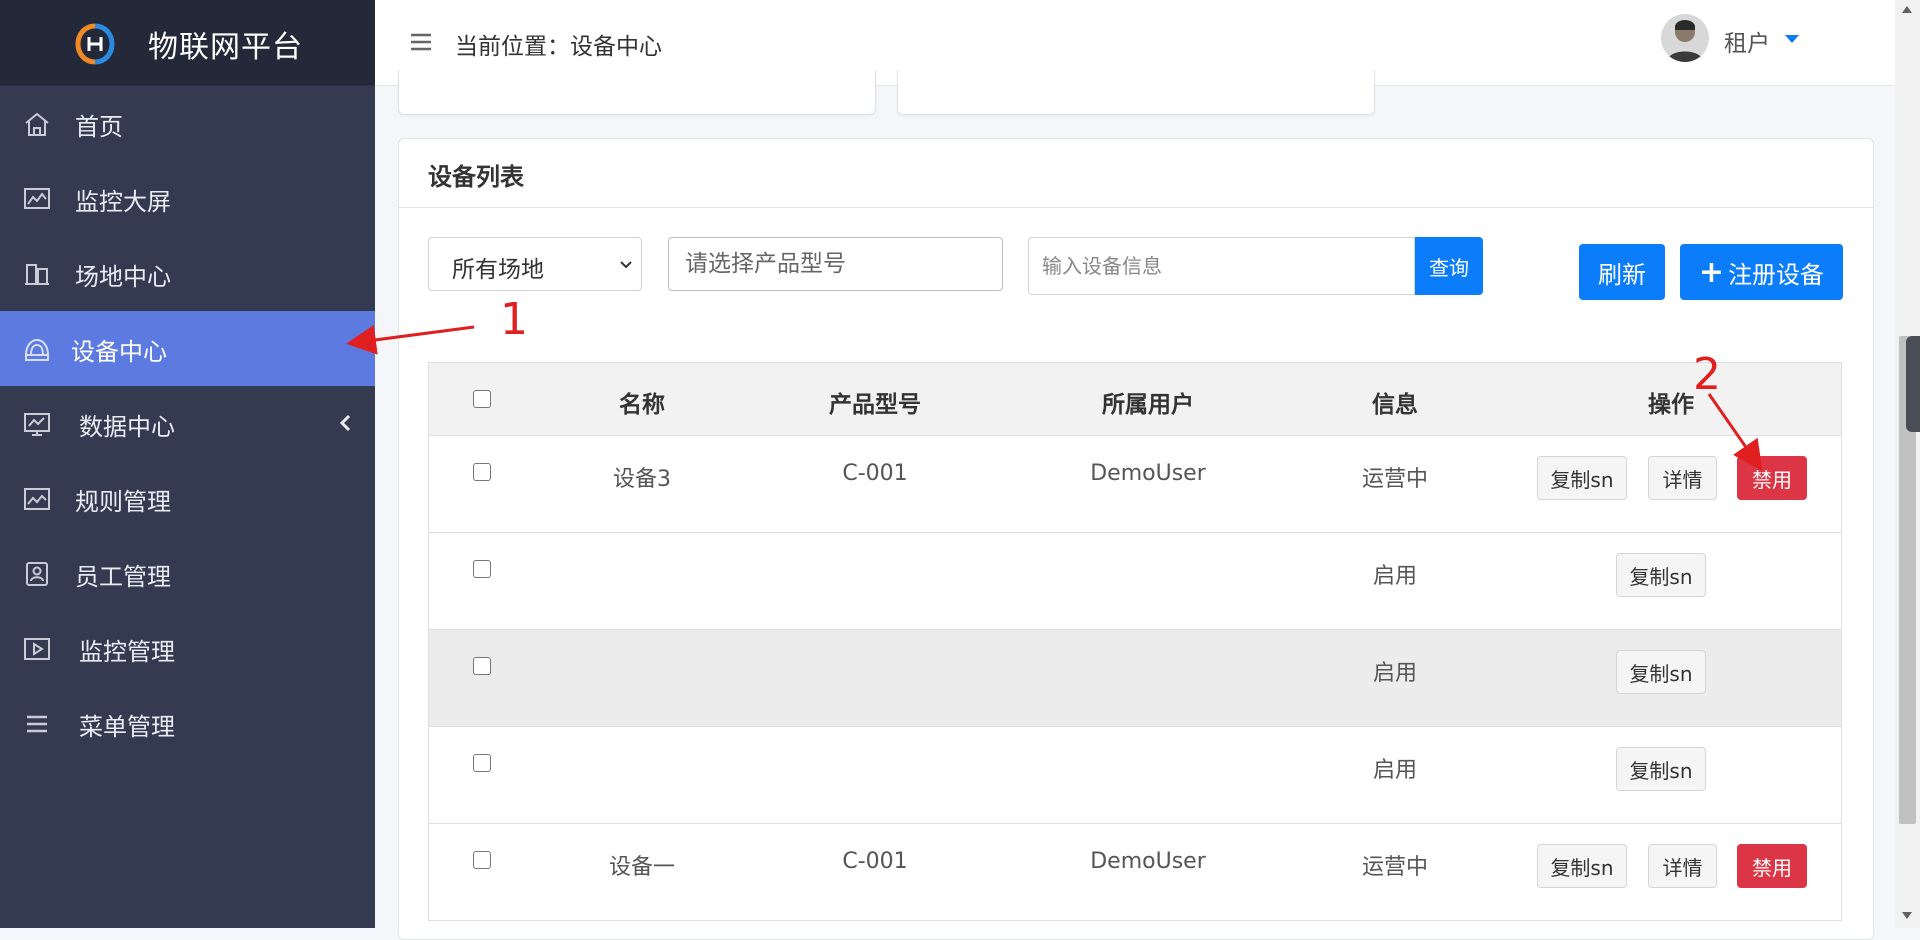 The width and height of the screenshot is (1920, 940). Describe the element at coordinates (37, 649) in the screenshot. I see `video-play-icon` at that location.